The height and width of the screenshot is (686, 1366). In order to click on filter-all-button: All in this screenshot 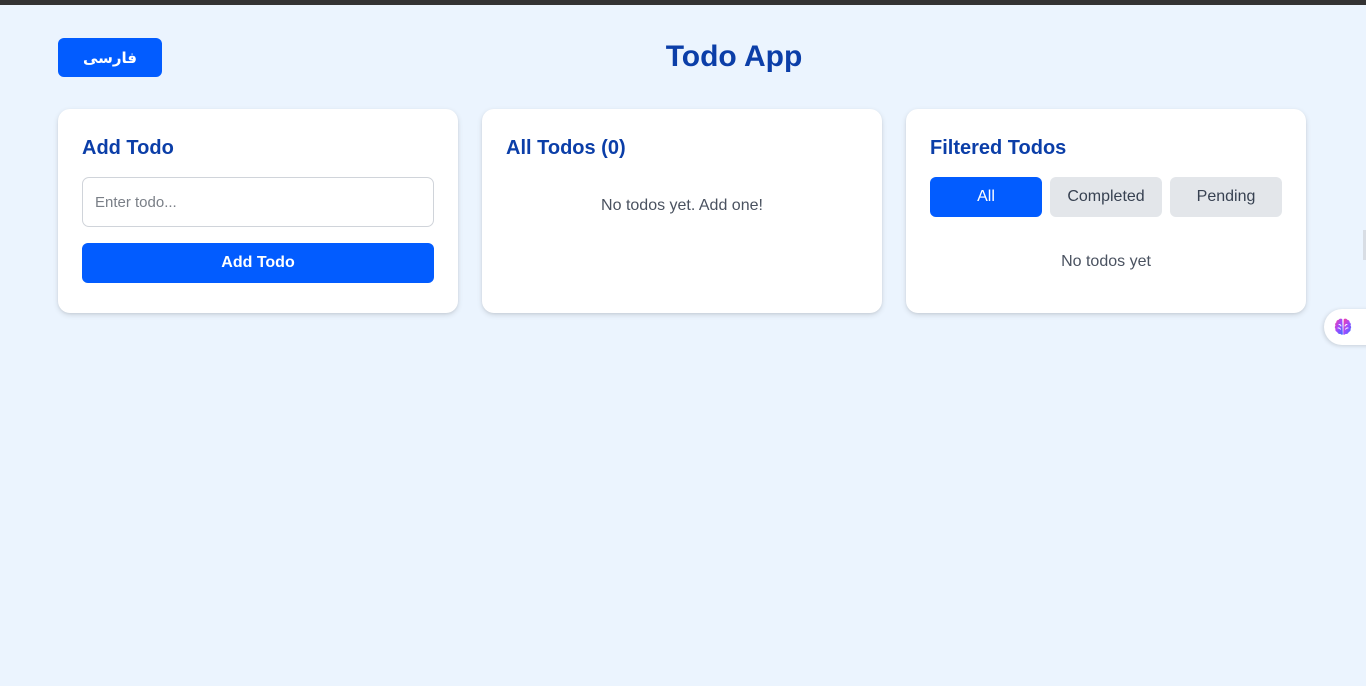, I will do `click(986, 197)`.